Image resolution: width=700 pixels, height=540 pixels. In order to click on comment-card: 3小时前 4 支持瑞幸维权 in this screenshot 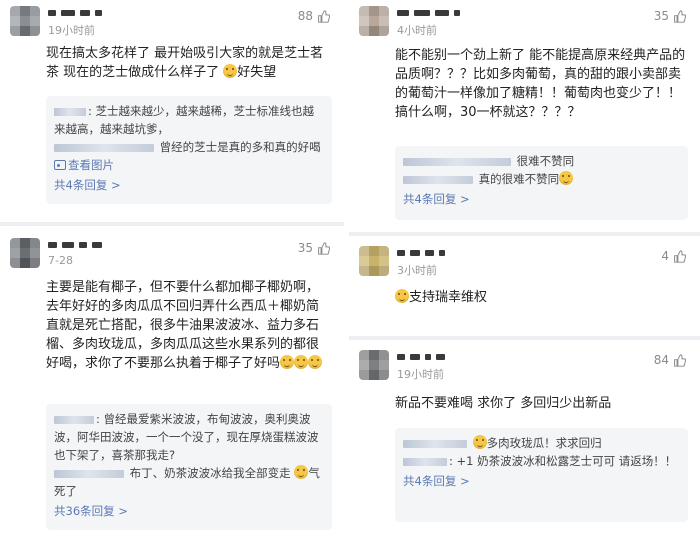, I will do `click(524, 286)`.